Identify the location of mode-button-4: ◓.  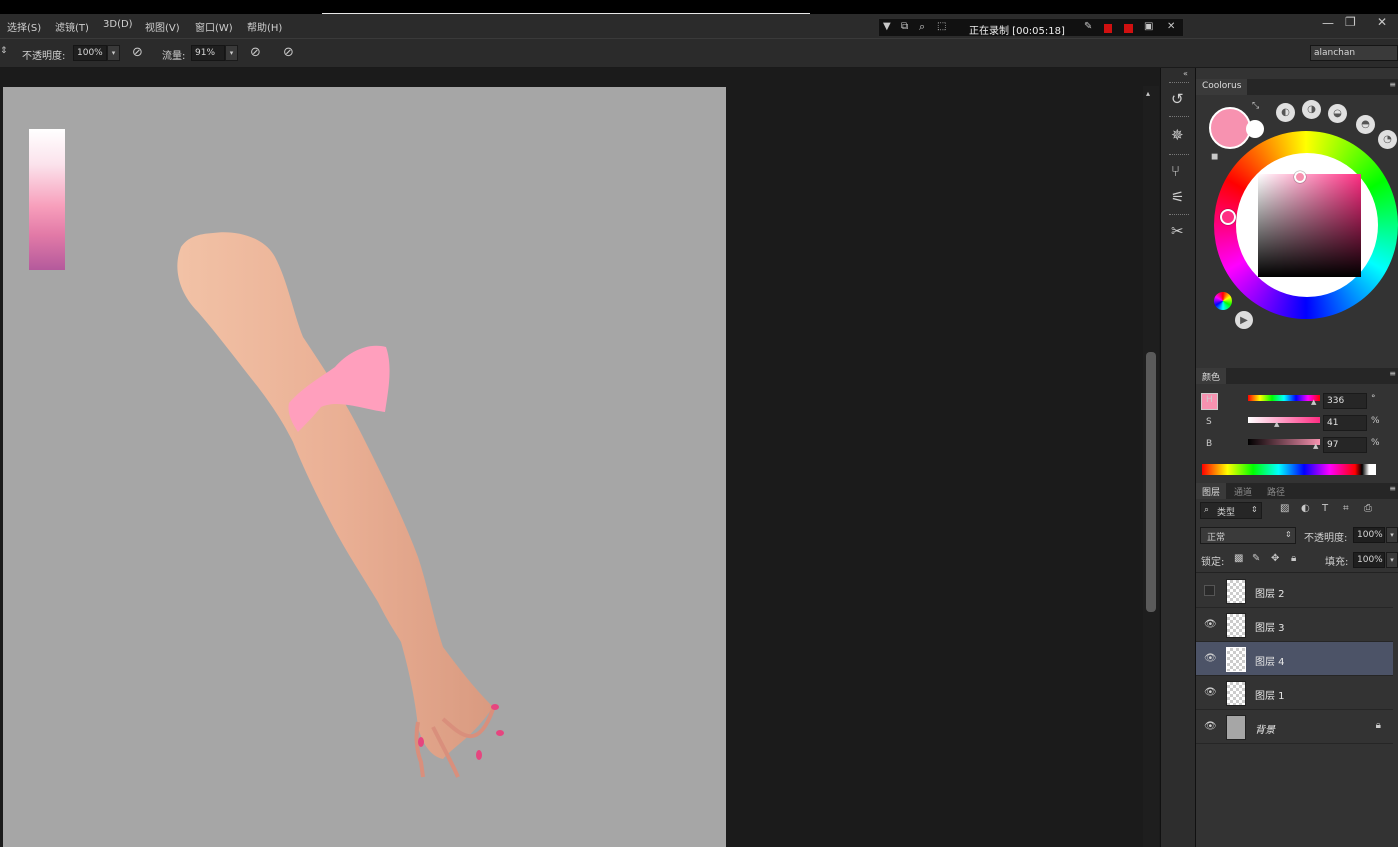
(1365, 124).